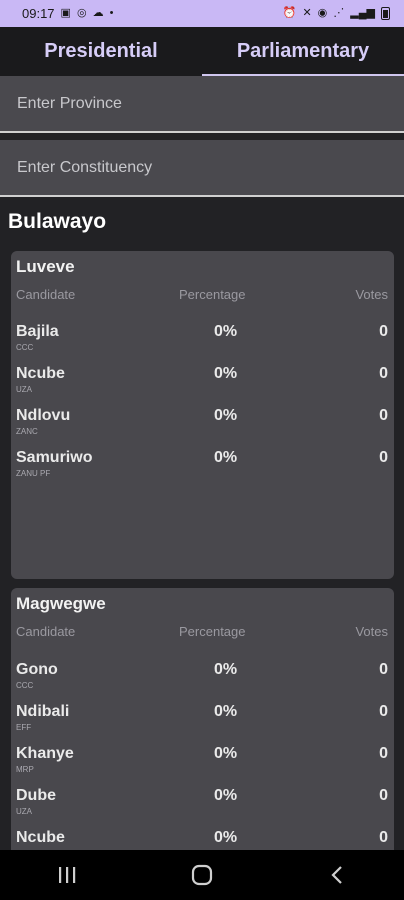 The image size is (404, 900). What do you see at coordinates (197, 103) in the screenshot?
I see `province-input` at bounding box center [197, 103].